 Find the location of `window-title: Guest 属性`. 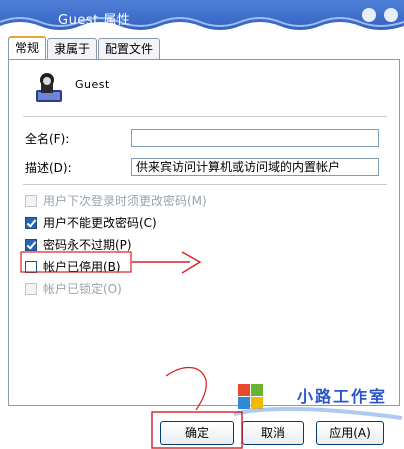

window-title: Guest 属性 is located at coordinates (94, 20).